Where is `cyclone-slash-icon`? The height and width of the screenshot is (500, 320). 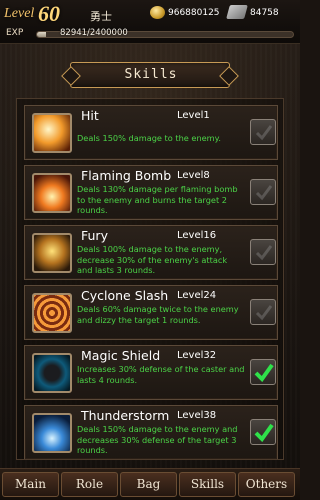
cyclone-slash-icon is located at coordinates (52, 313).